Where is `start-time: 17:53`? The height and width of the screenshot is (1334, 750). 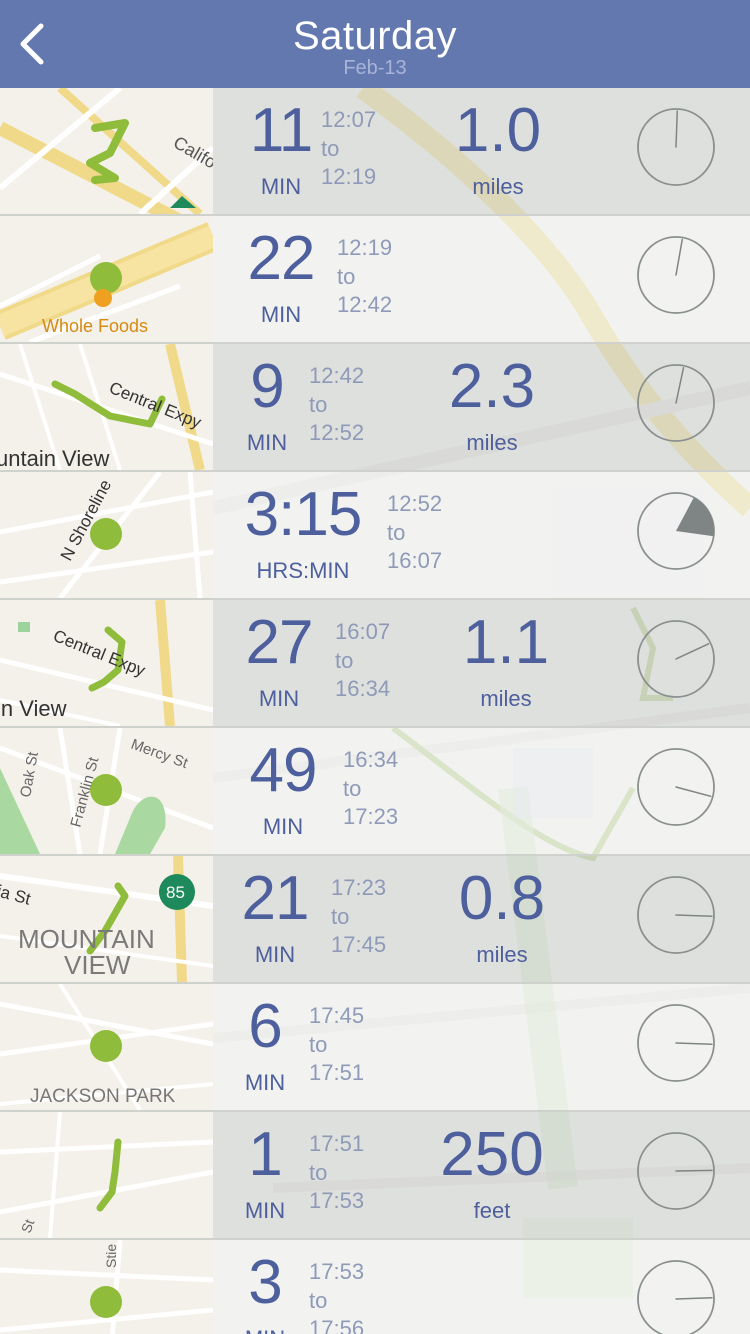
start-time: 17:53 is located at coordinates (337, 1271).